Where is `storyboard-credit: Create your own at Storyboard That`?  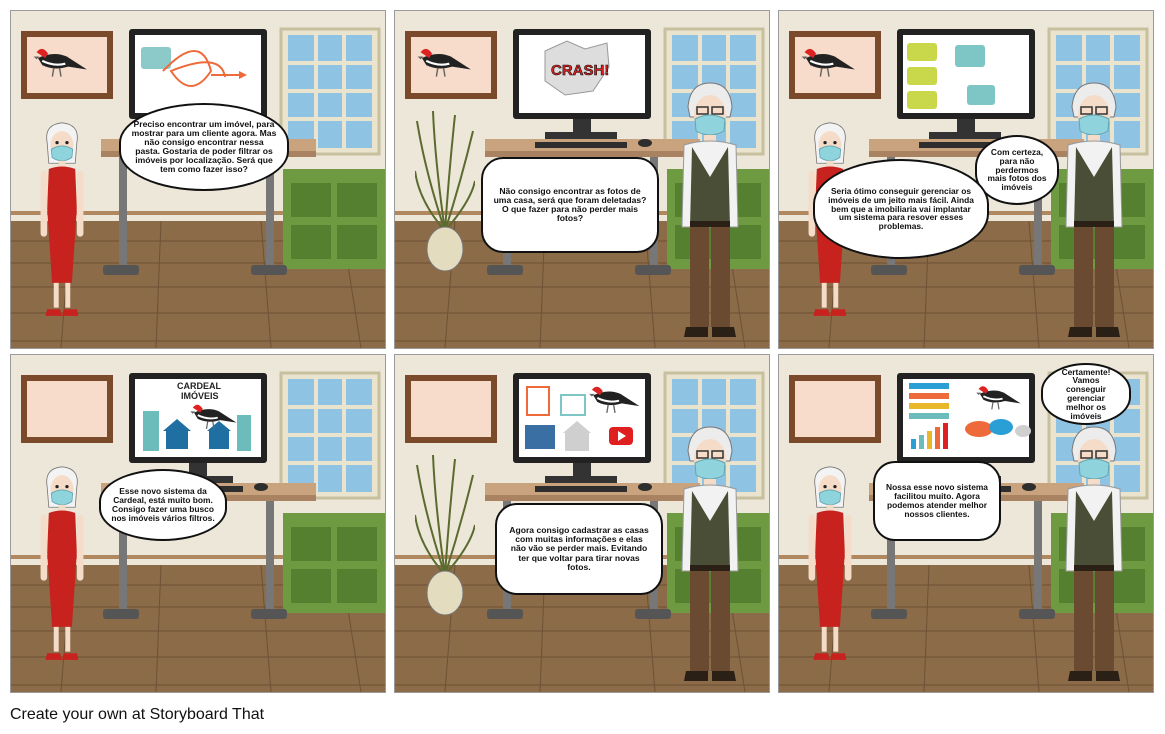 storyboard-credit: Create your own at Storyboard That is located at coordinates (137, 714).